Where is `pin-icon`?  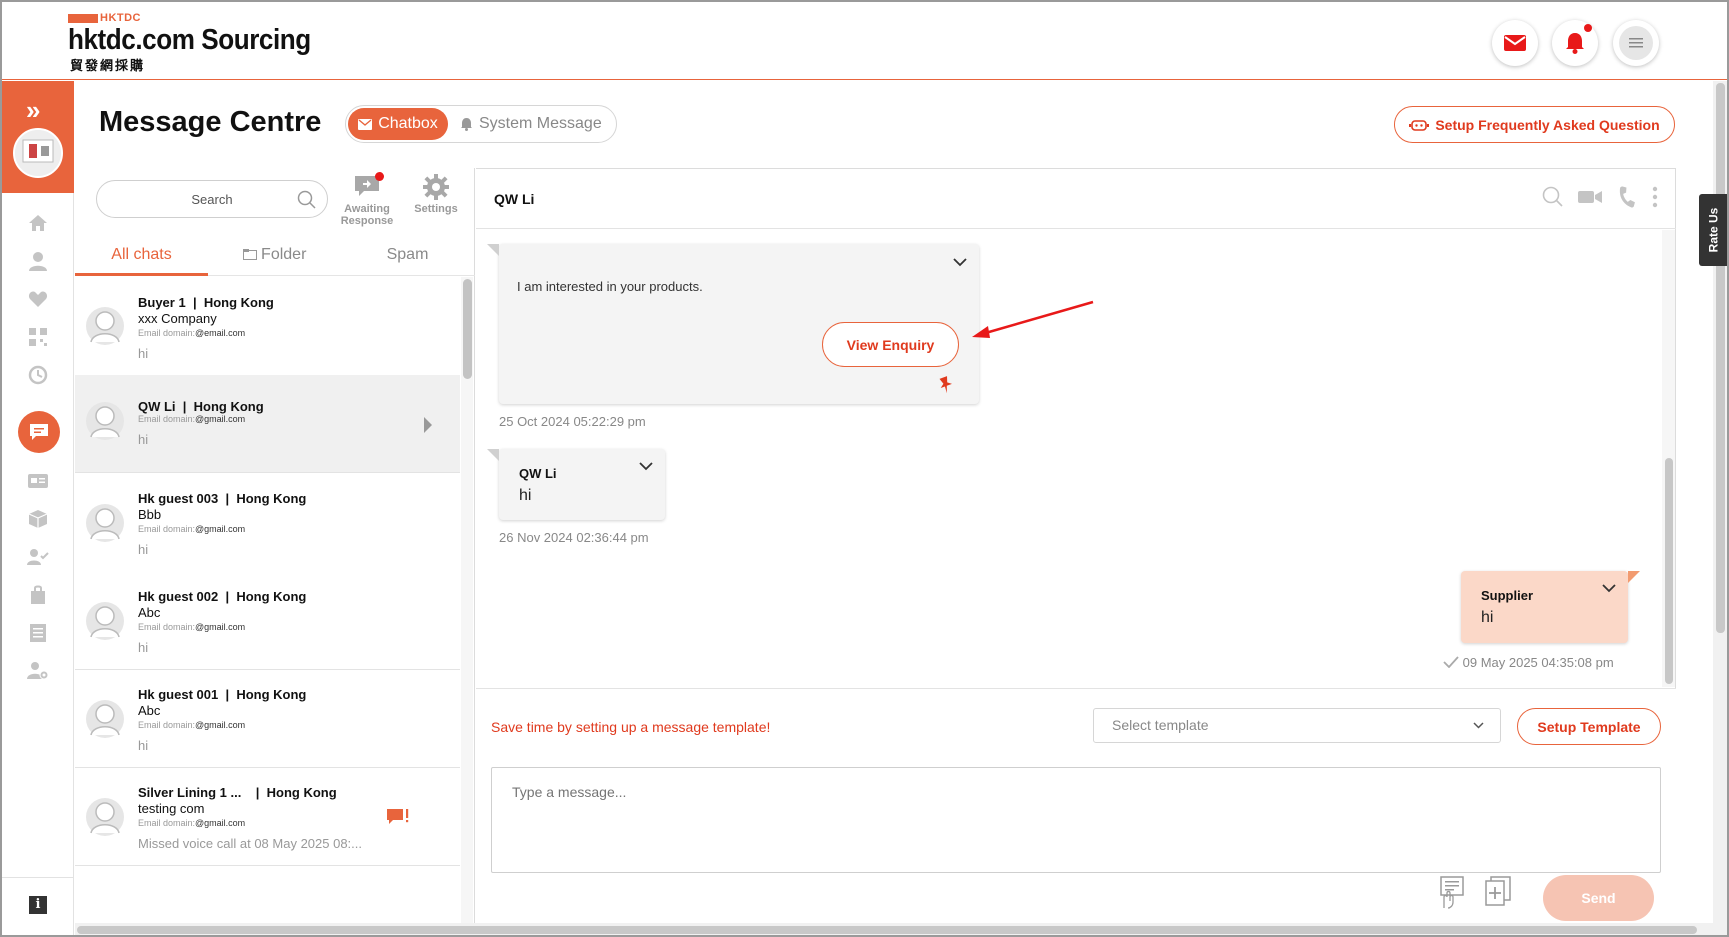
pin-icon is located at coordinates (946, 385).